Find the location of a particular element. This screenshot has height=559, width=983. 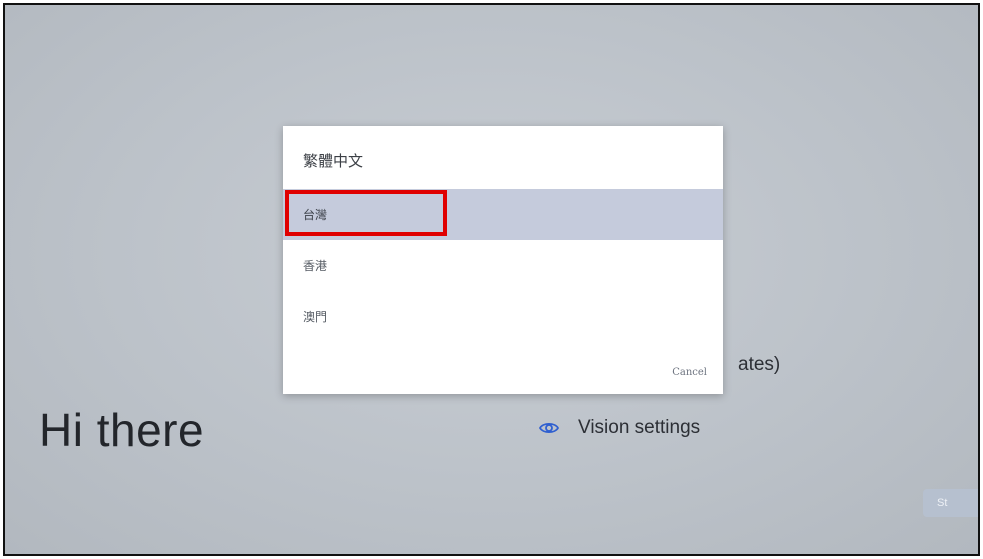

vision-settings-option: Vision settings is located at coordinates (619, 428).